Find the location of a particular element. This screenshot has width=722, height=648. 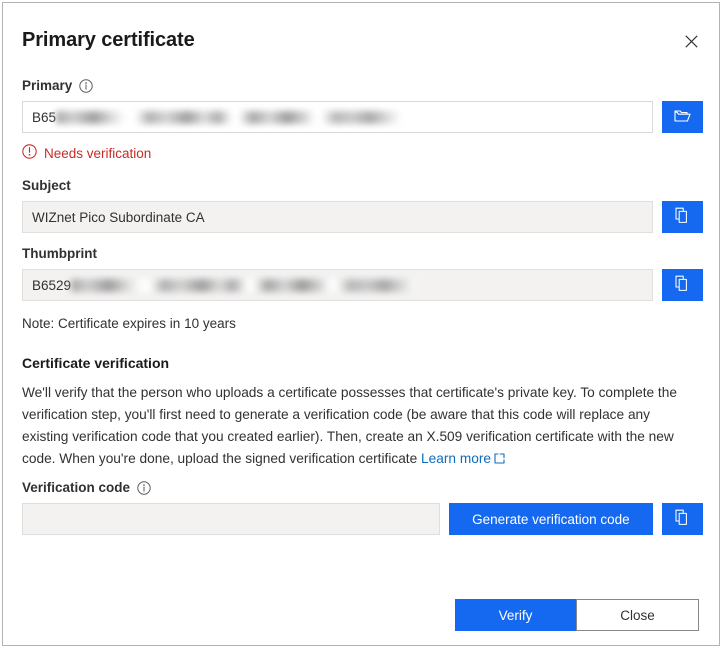

subject-field-label: Subject is located at coordinates (46, 185).